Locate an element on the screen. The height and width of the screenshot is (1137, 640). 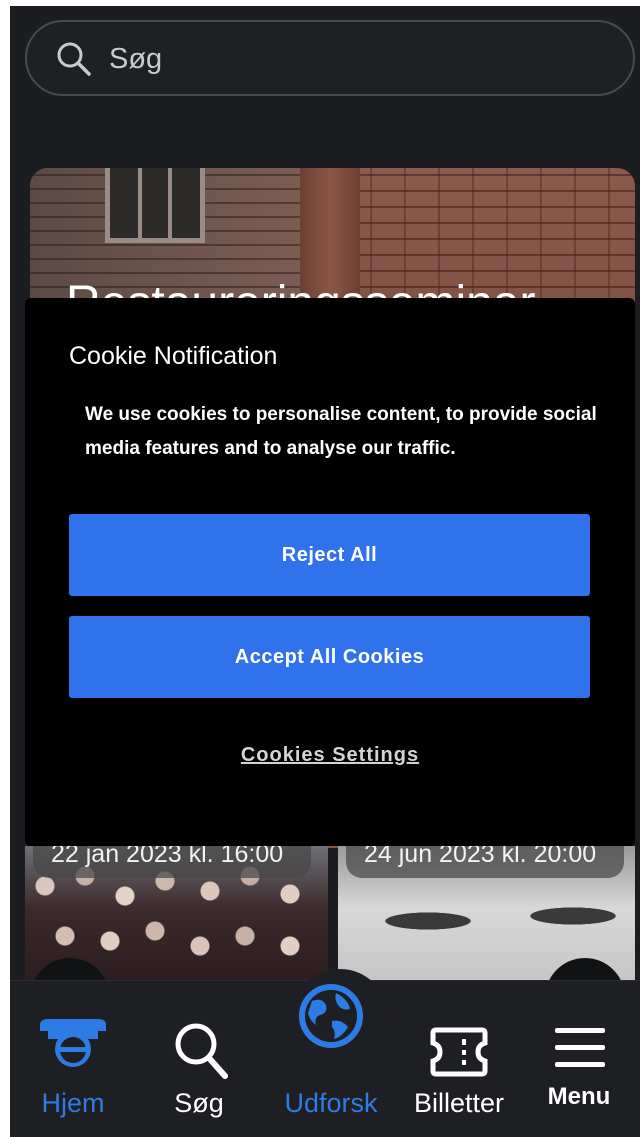
nav-label-search: Søg is located at coordinates (199, 1103).